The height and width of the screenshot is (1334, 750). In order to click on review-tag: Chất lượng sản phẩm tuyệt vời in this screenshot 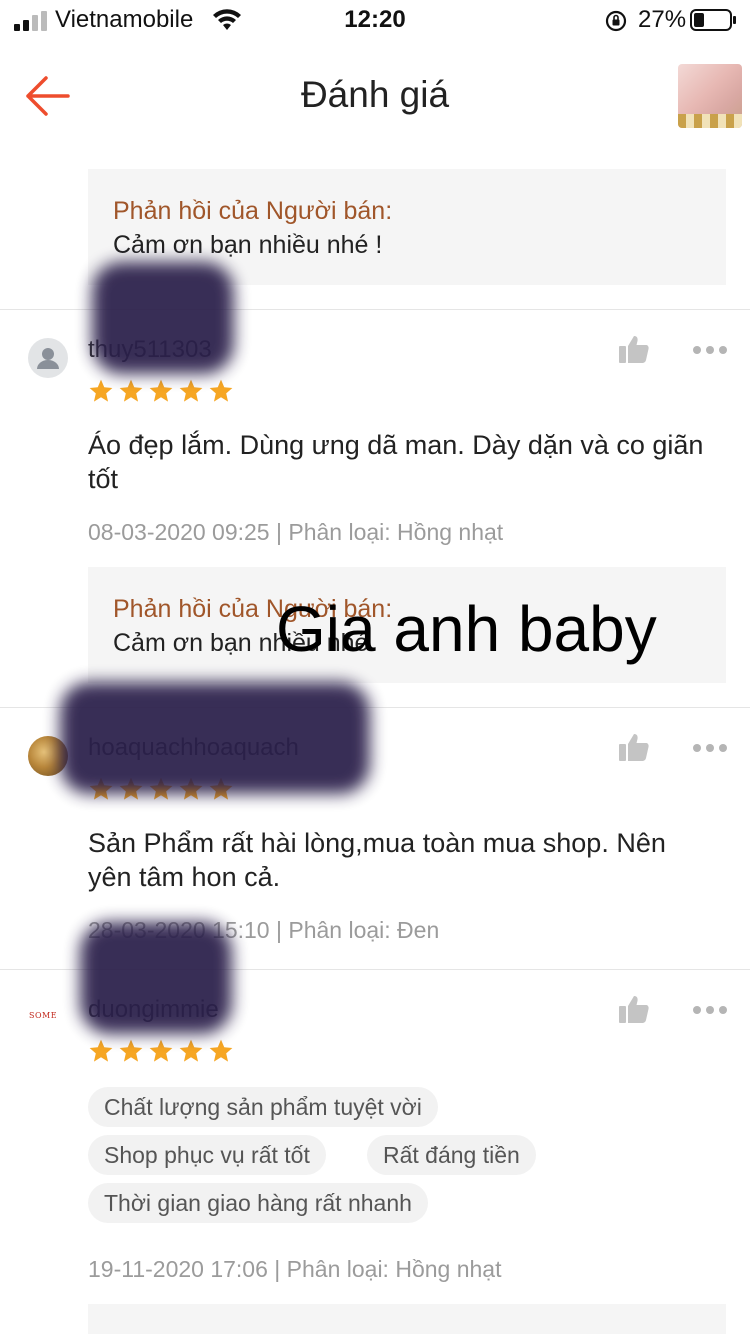, I will do `click(263, 1107)`.